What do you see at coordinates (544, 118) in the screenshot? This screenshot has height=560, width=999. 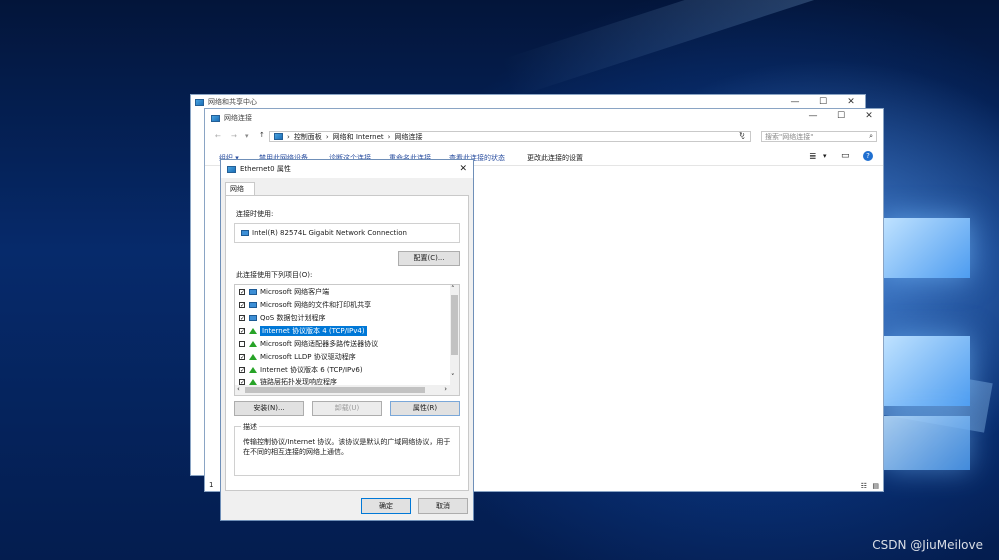 I see `title-bar: 网络连接` at bounding box center [544, 118].